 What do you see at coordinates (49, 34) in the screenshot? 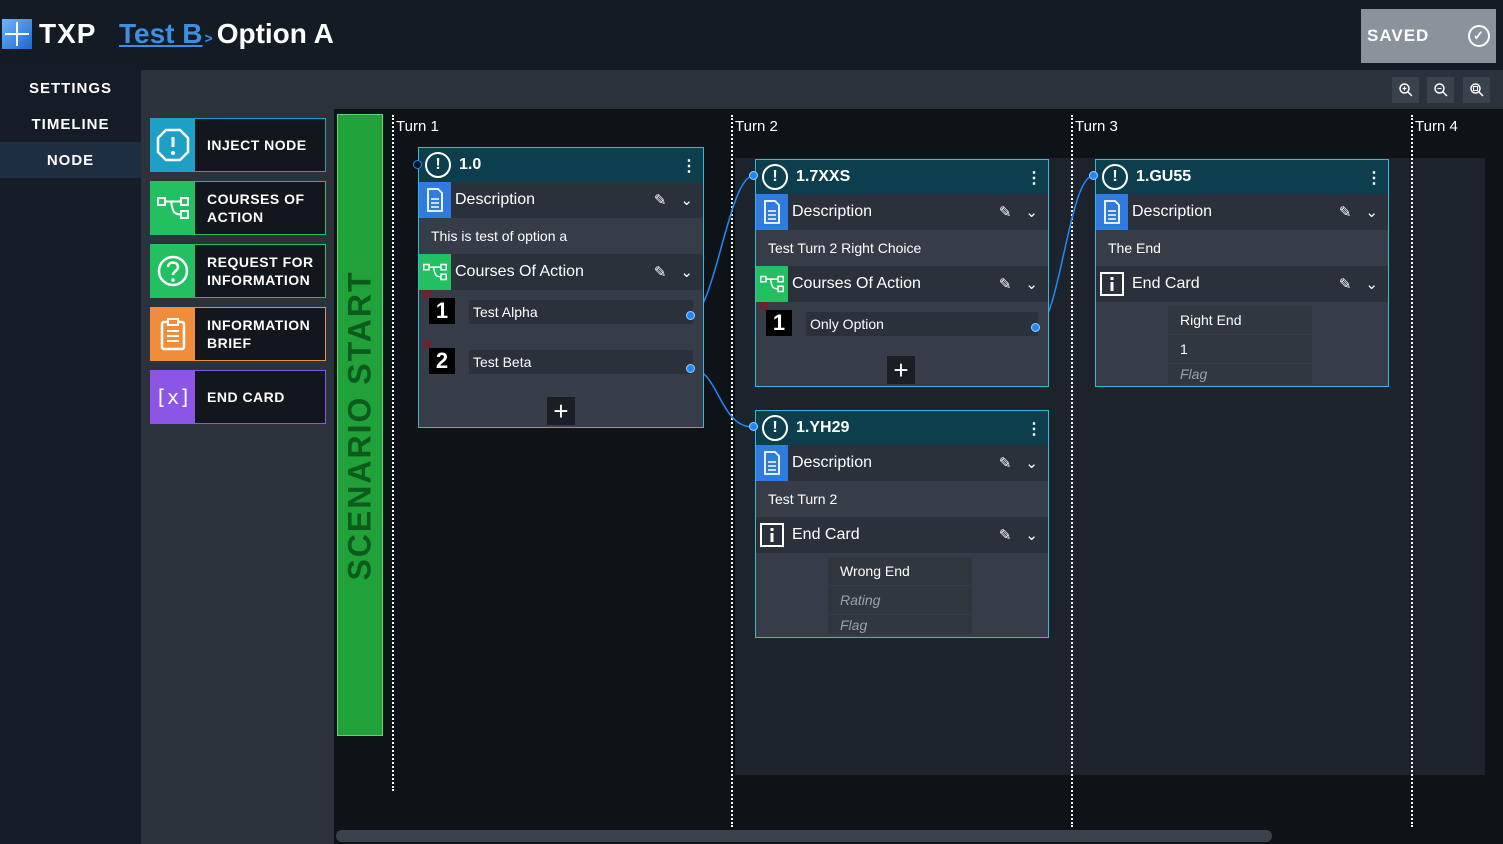
I see `app-logo: TXP` at bounding box center [49, 34].